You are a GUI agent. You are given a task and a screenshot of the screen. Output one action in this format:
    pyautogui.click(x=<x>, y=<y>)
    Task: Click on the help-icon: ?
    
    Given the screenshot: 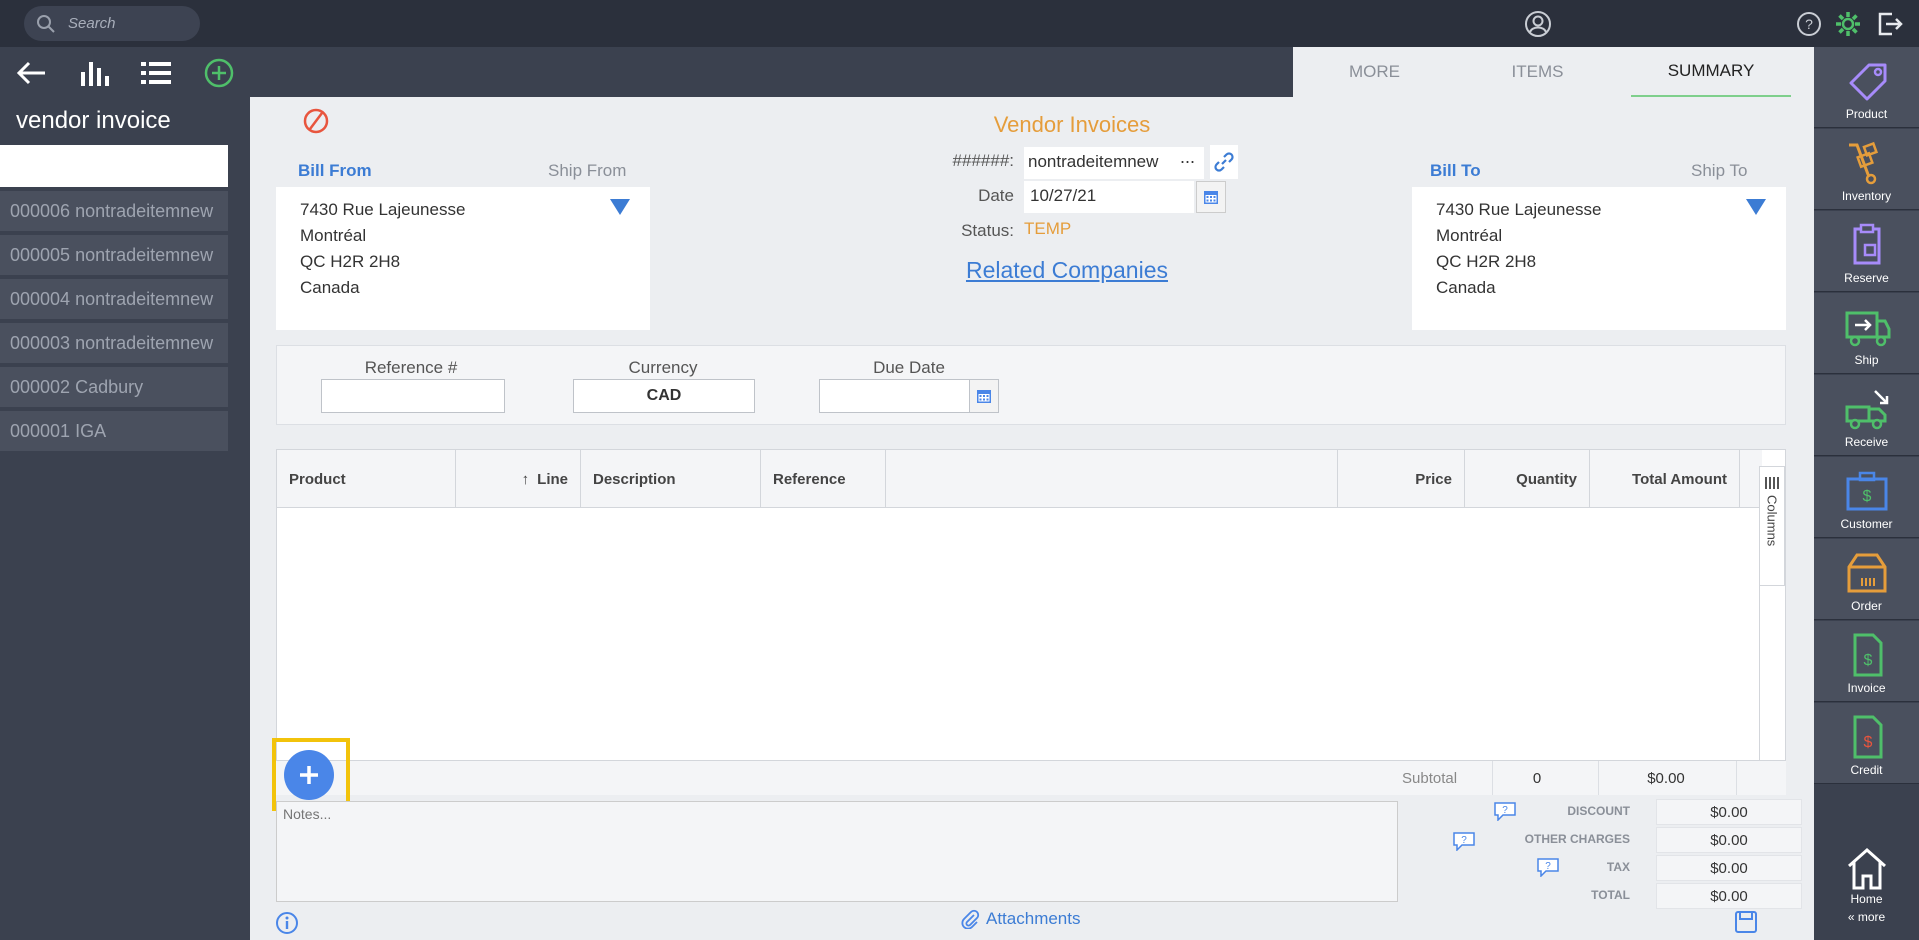 What is the action you would take?
    pyautogui.click(x=1809, y=24)
    